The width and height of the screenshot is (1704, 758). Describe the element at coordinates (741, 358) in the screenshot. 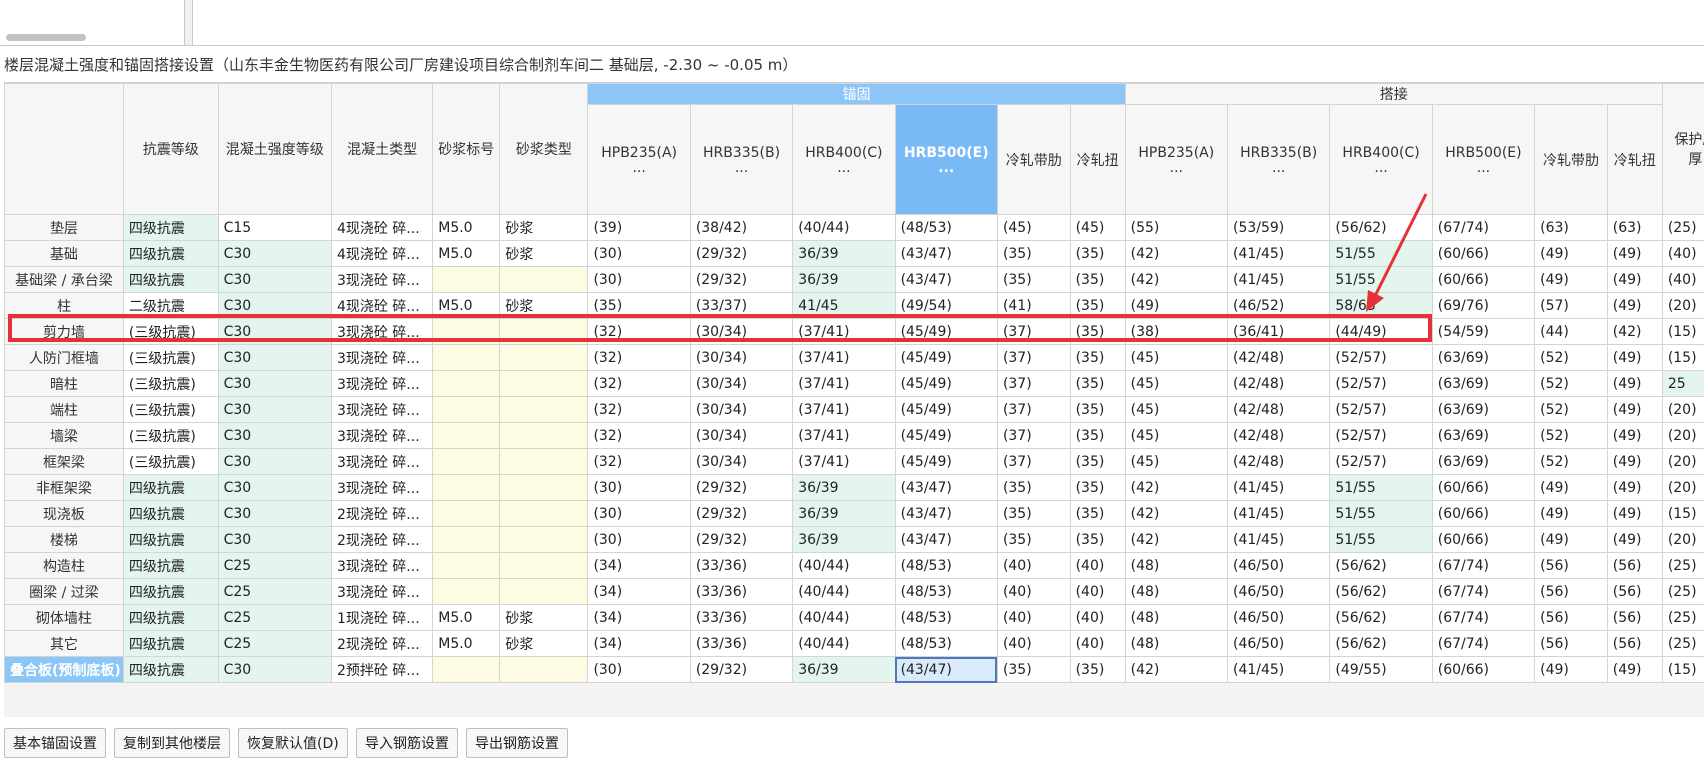

I see `cell-anchor-1: (30/34)` at that location.